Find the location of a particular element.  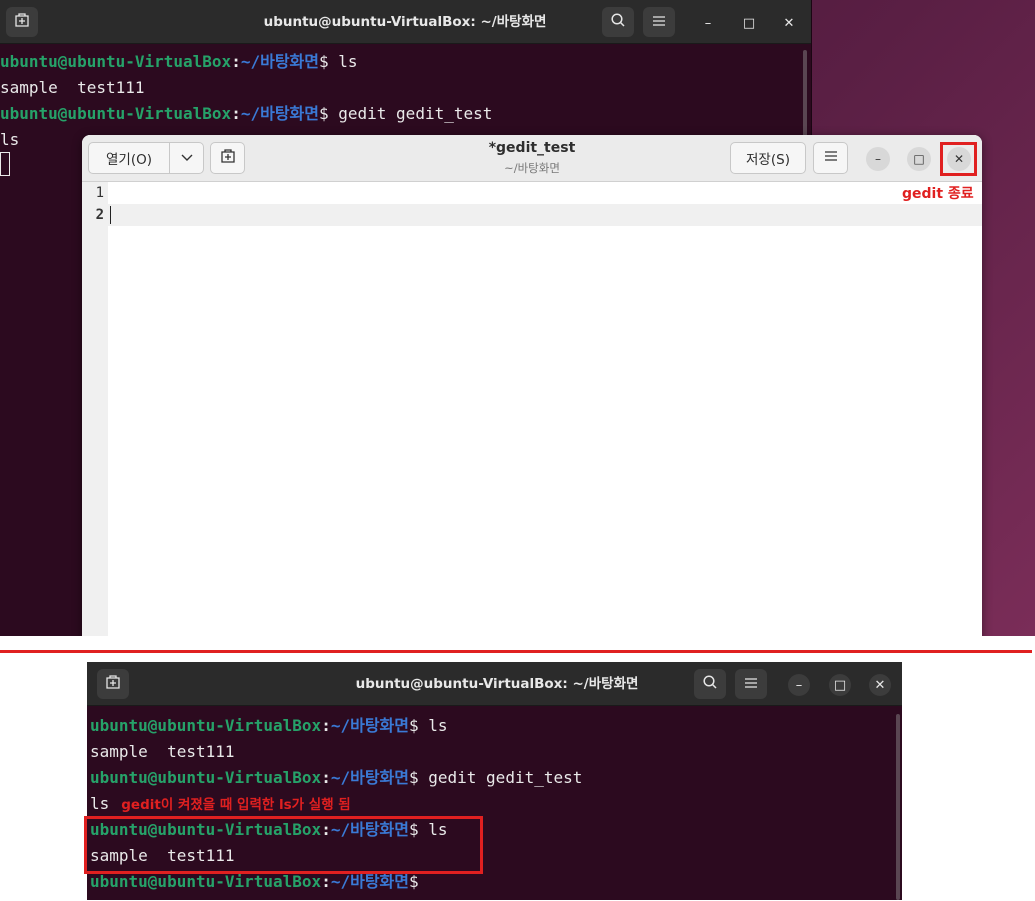

ls-executed-annotation: gedit이 켜졌을 때 입력한 ls가 실행 됨 is located at coordinates (236, 805).